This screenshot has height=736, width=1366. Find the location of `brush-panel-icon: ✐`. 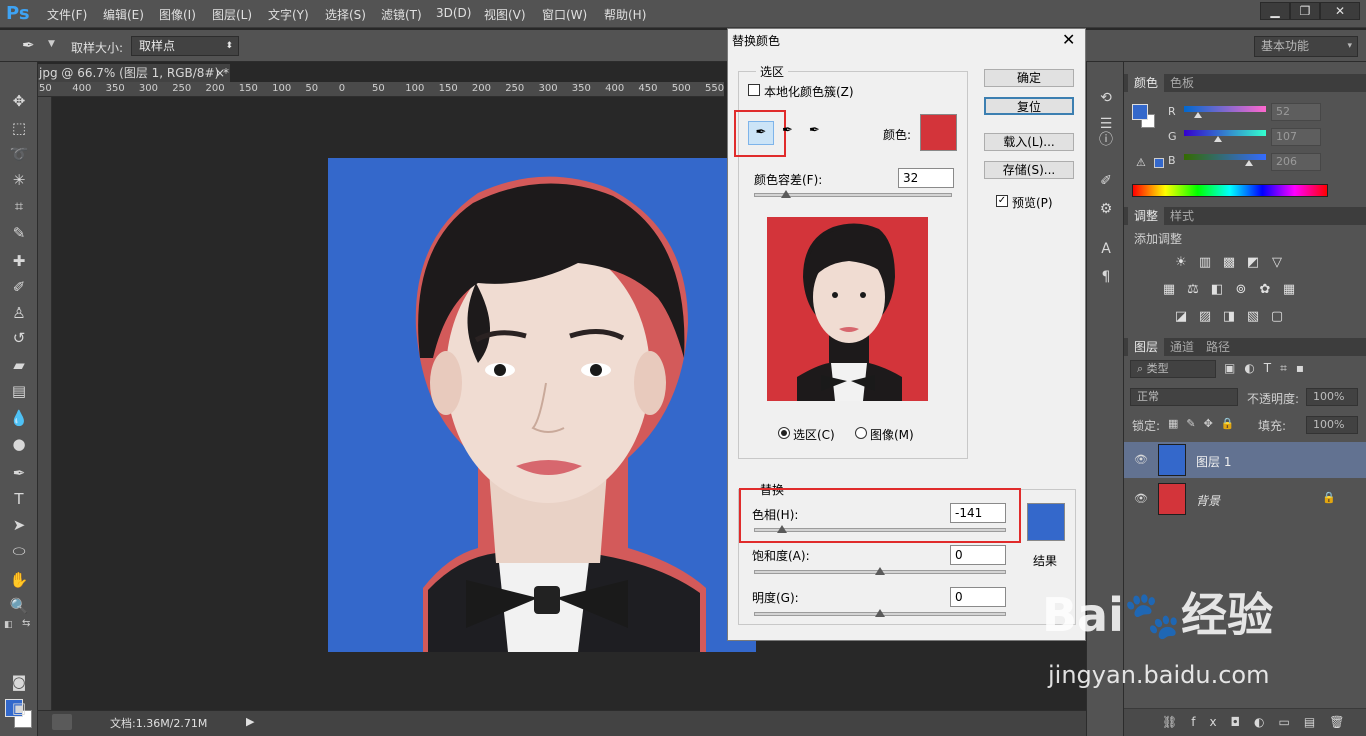

brush-panel-icon: ✐ is located at coordinates (1106, 181).